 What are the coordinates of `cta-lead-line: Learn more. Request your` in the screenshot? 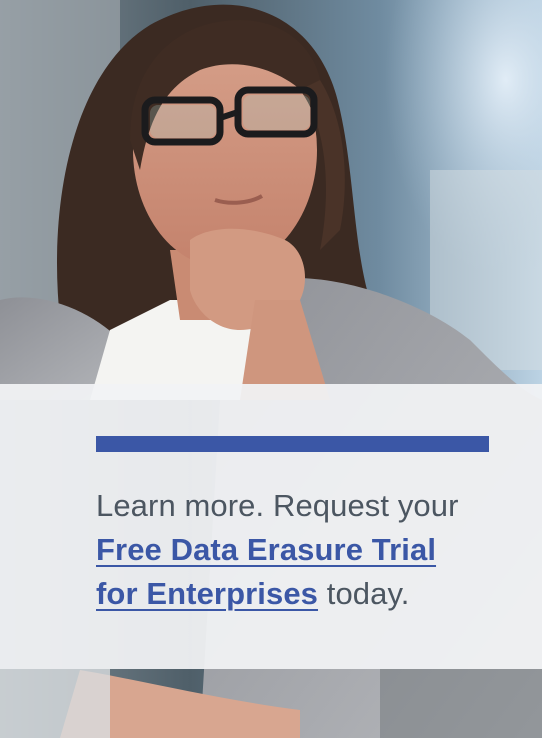 It's located at (277, 505).